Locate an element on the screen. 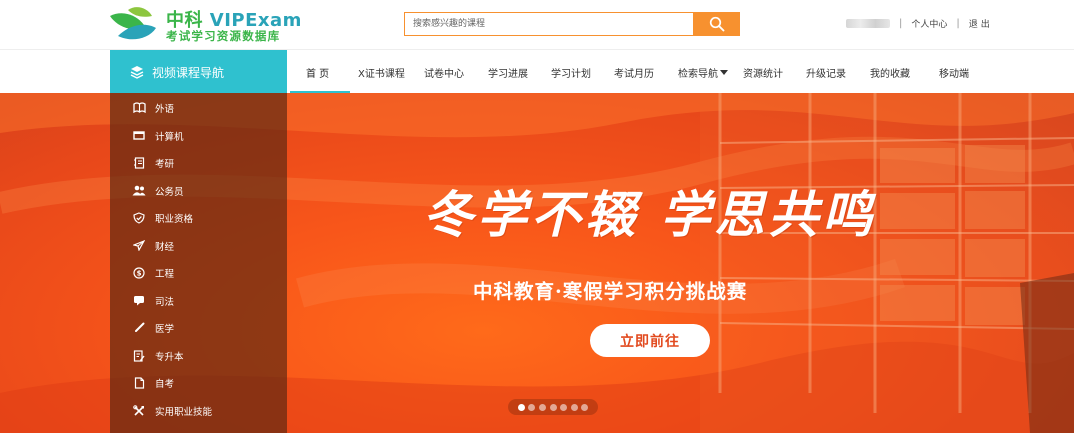 This screenshot has height=433, width=1074. nav-mobile: 移动端 is located at coordinates (954, 72).